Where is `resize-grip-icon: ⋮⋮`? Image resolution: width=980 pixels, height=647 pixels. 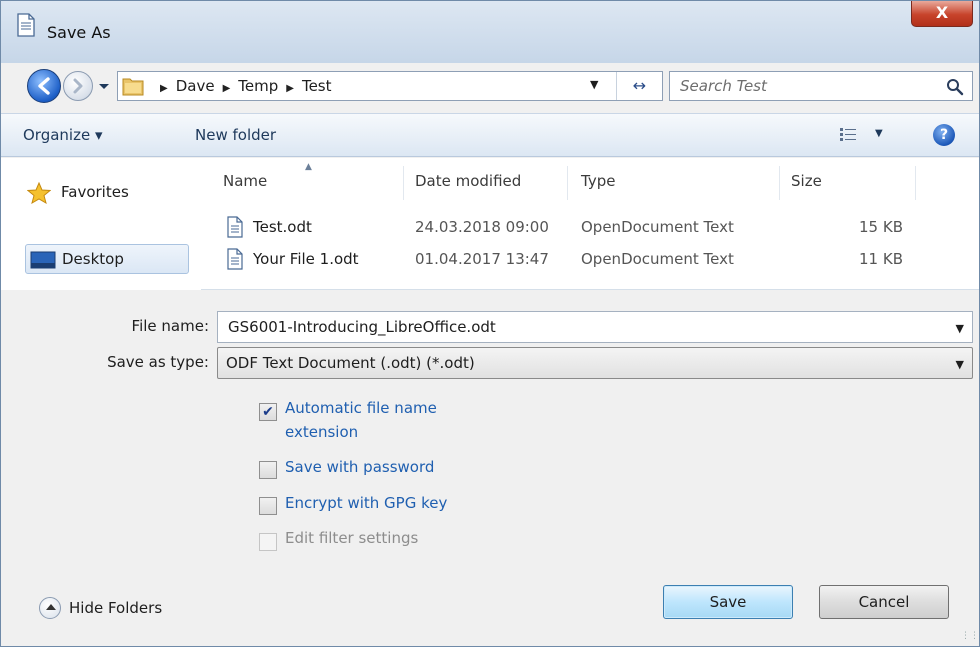
resize-grip-icon: ⋮⋮ is located at coordinates (970, 636).